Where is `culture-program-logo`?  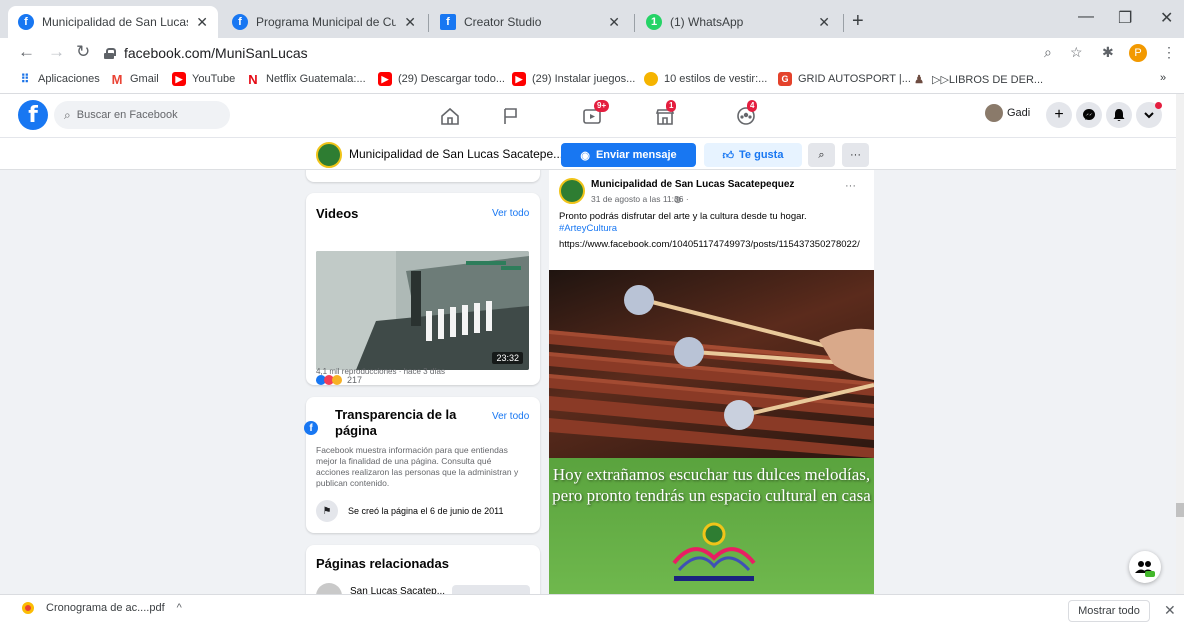 culture-program-logo is located at coordinates (714, 551).